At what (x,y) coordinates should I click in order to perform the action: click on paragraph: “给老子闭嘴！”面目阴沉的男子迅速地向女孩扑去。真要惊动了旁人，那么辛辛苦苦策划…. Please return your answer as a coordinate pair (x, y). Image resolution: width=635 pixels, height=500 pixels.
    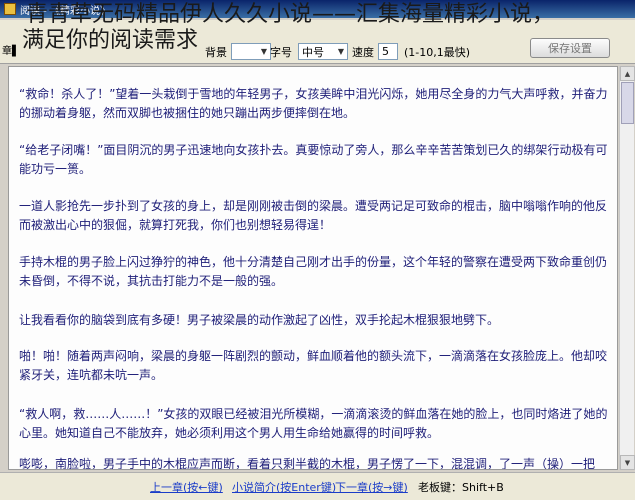
    Looking at the image, I should click on (313, 159).